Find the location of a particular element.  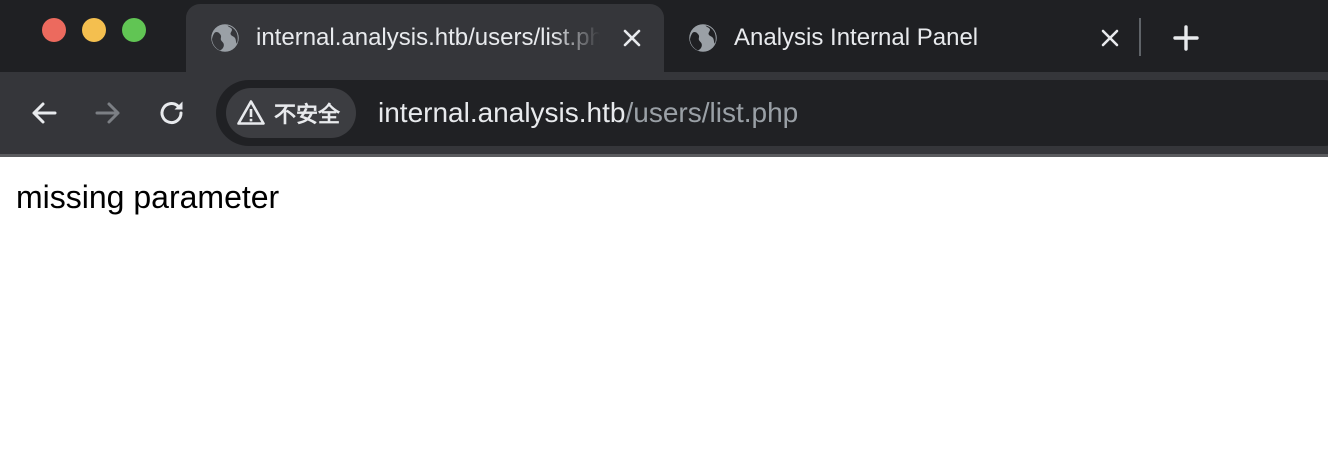

arrow-right-icon is located at coordinates (108, 113).